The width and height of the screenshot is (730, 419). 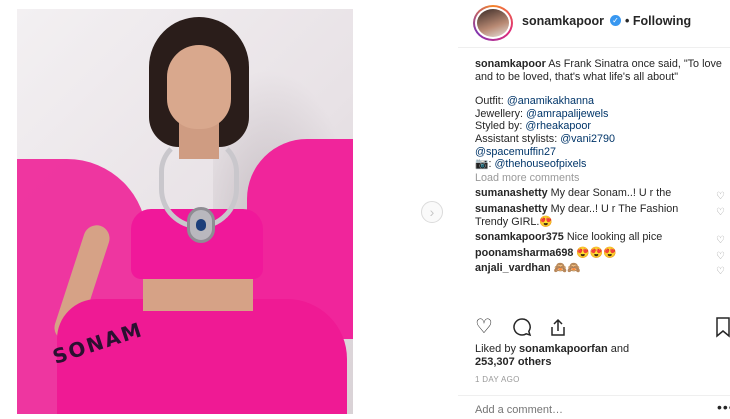 What do you see at coordinates (432, 212) in the screenshot?
I see `chevron-right-icon: ›` at bounding box center [432, 212].